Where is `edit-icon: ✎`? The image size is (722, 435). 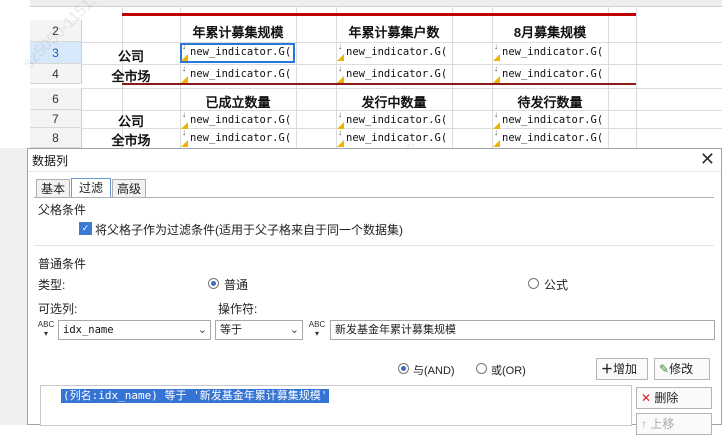
edit-icon: ✎ is located at coordinates (664, 369).